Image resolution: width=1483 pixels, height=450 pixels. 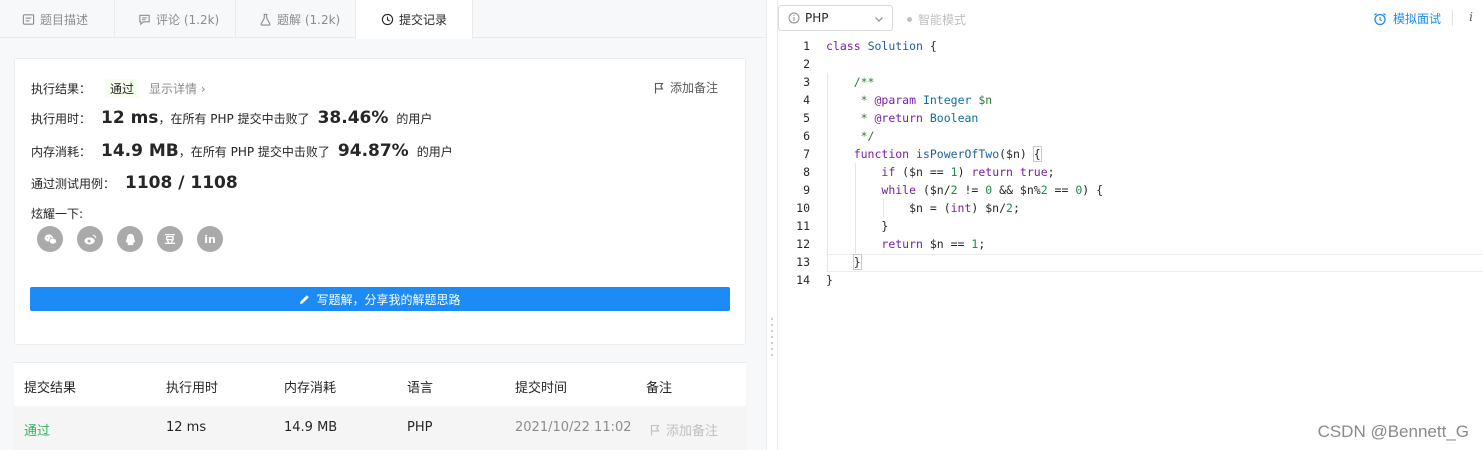 I want to click on clock-icon, so click(x=387, y=19).